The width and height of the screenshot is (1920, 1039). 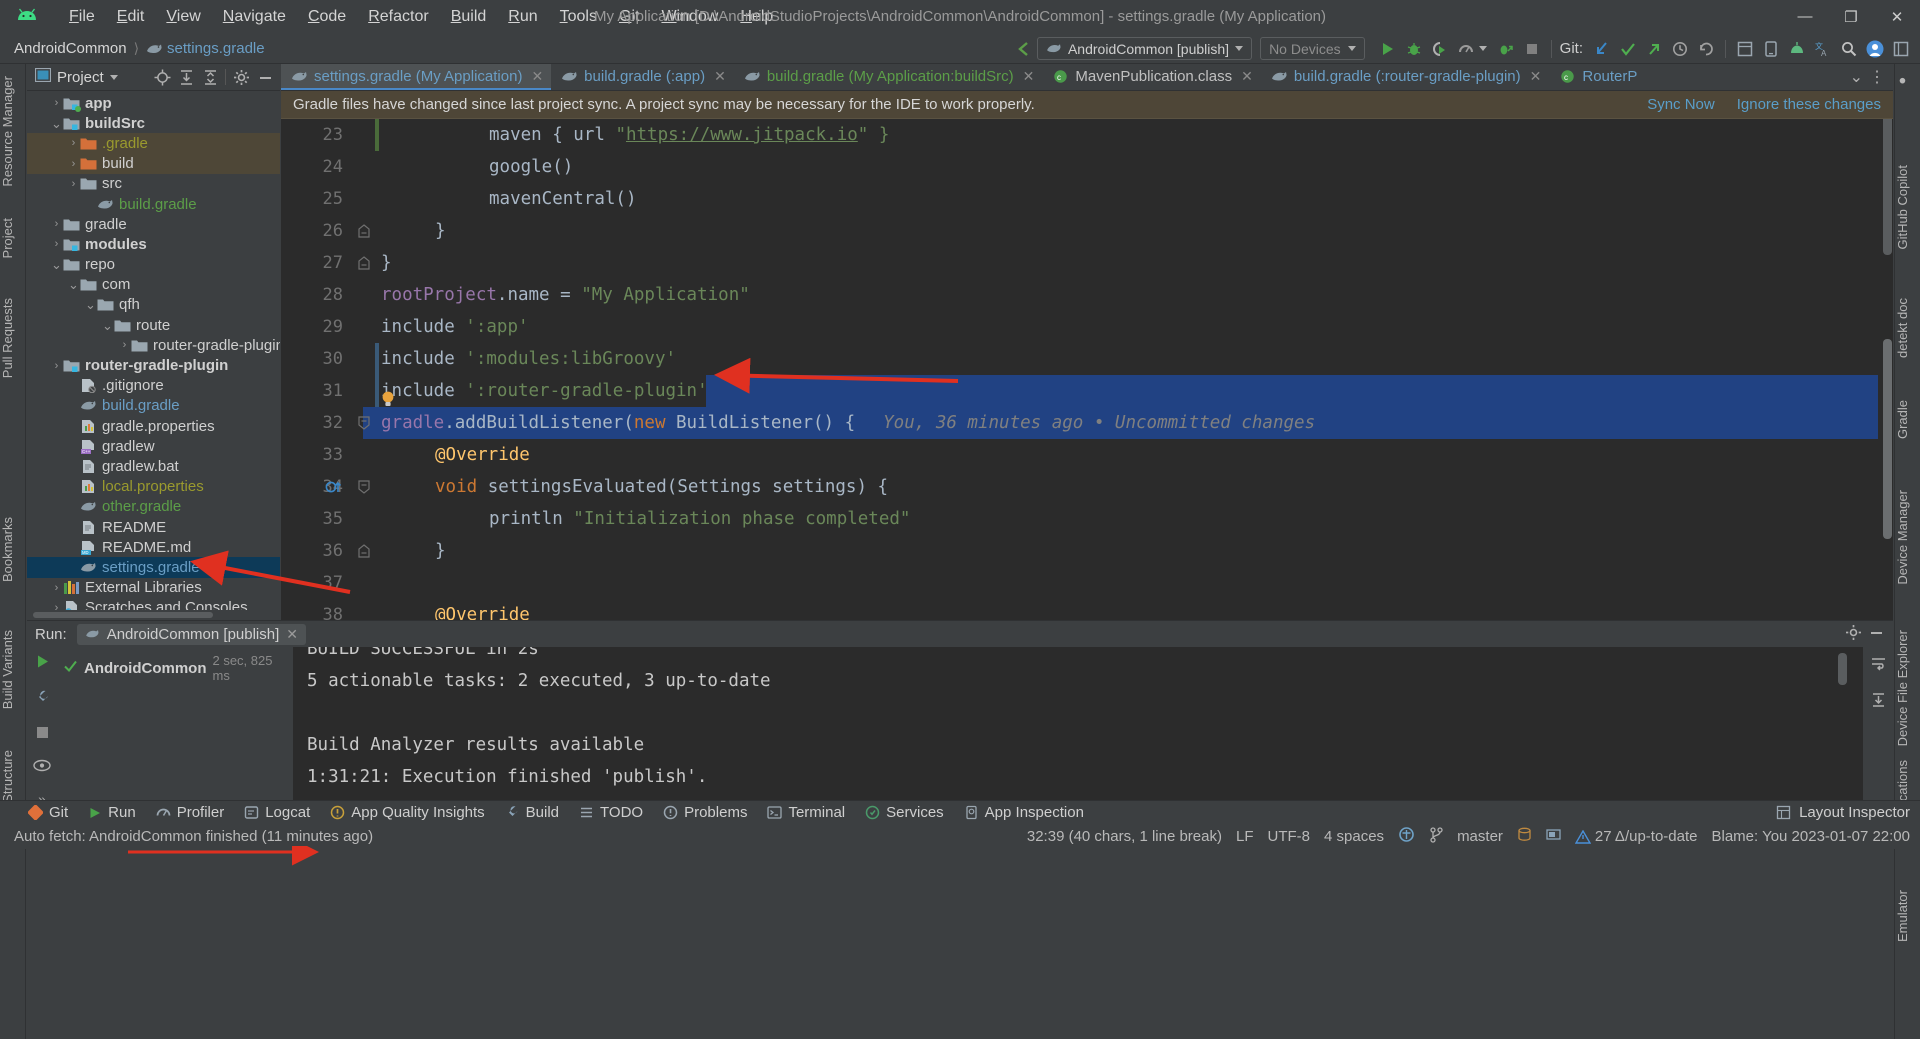 What do you see at coordinates (888, 77) in the screenshot?
I see `editor-tab: build.gradle (My Application:buildSrc) ✕` at bounding box center [888, 77].